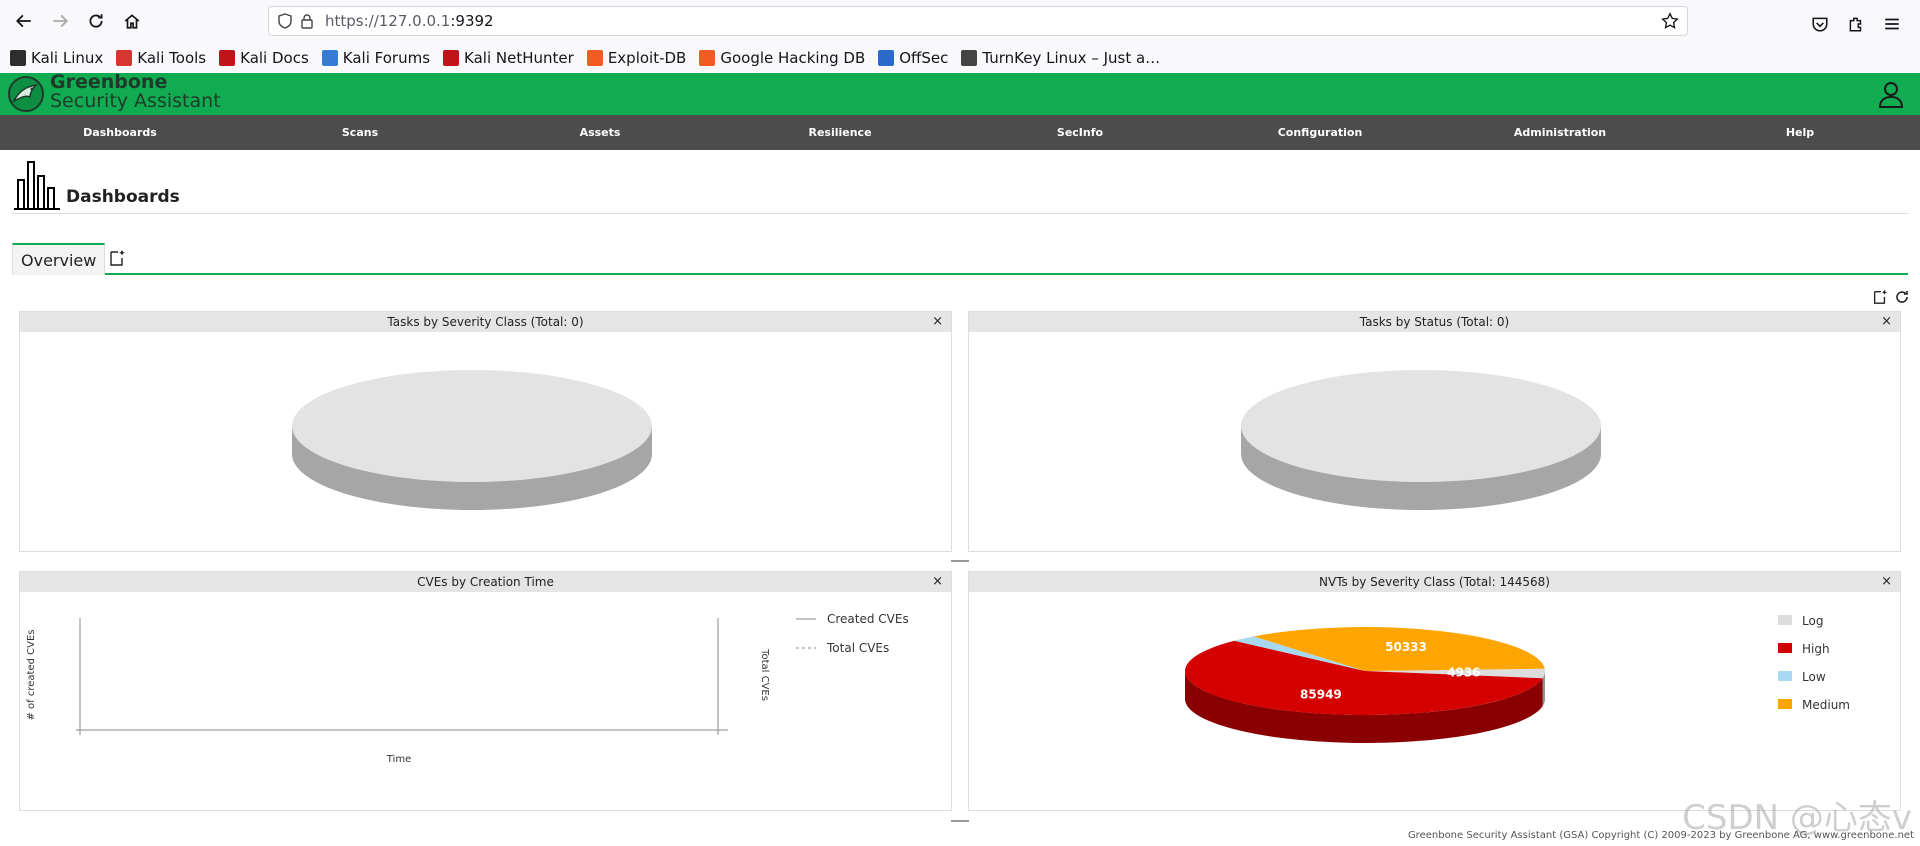  I want to click on page-header: Dashboards, so click(960, 187).